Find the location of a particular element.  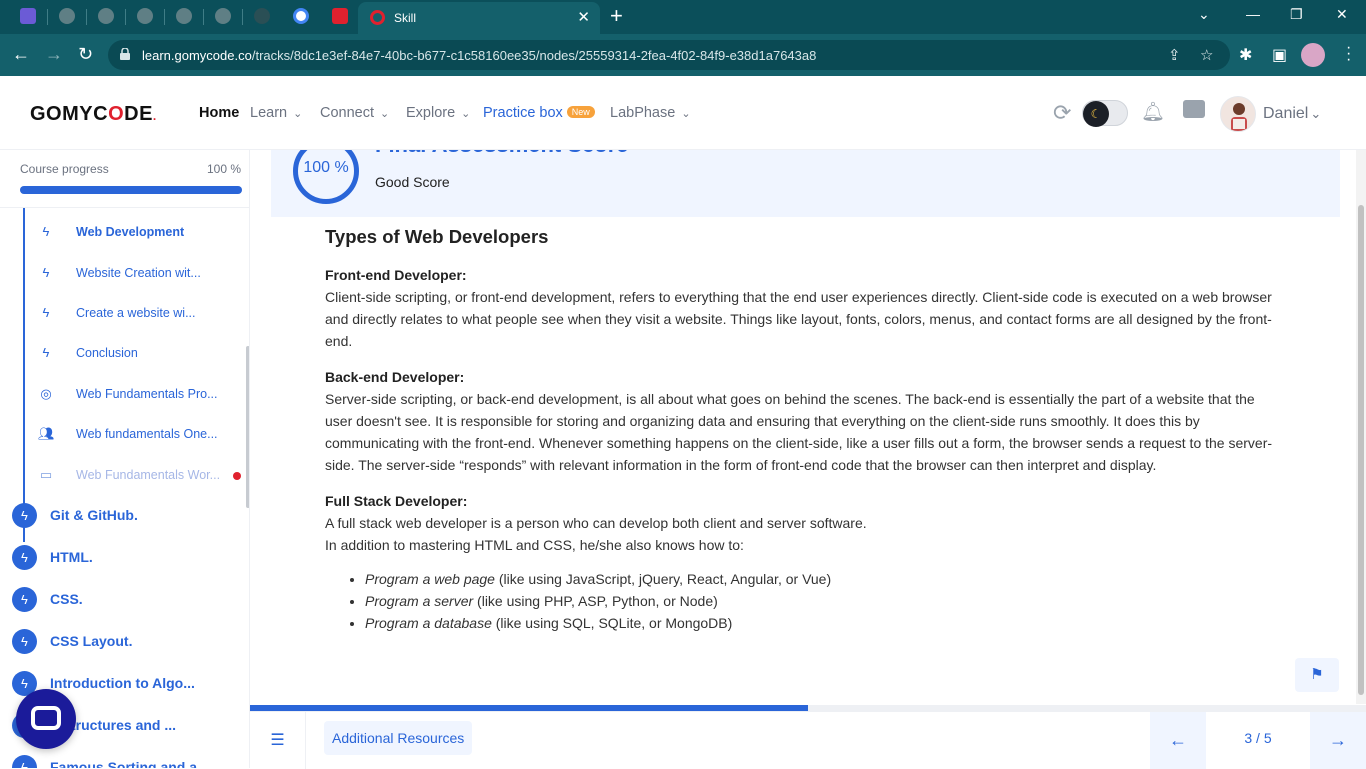

nav-explore: Explore ⌄ is located at coordinates (438, 113).